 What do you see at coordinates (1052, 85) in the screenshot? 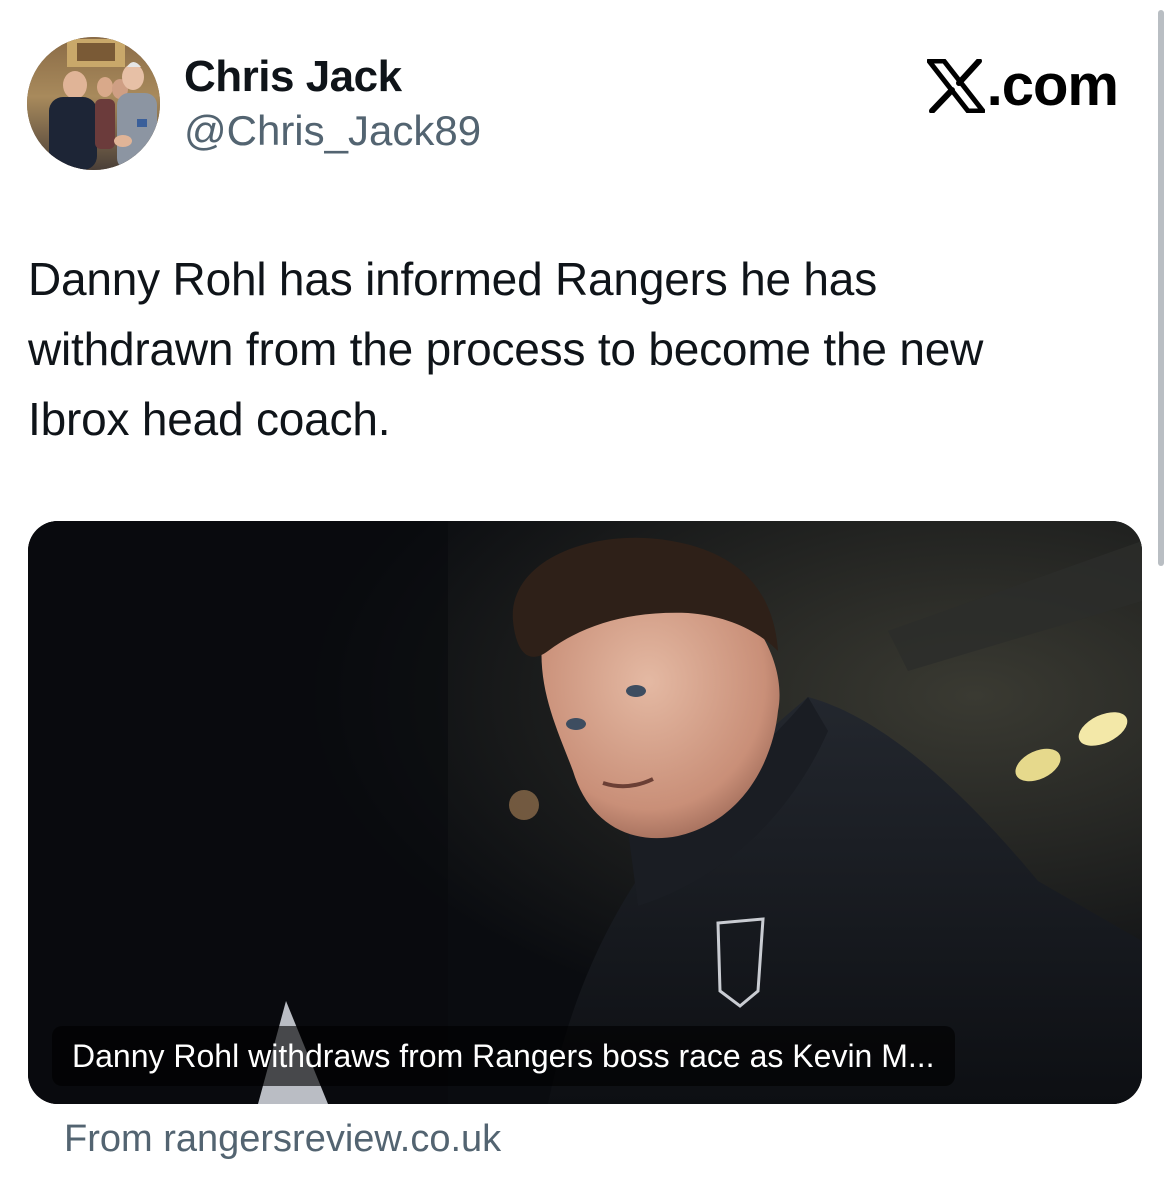
I see `brand-label: .com` at bounding box center [1052, 85].